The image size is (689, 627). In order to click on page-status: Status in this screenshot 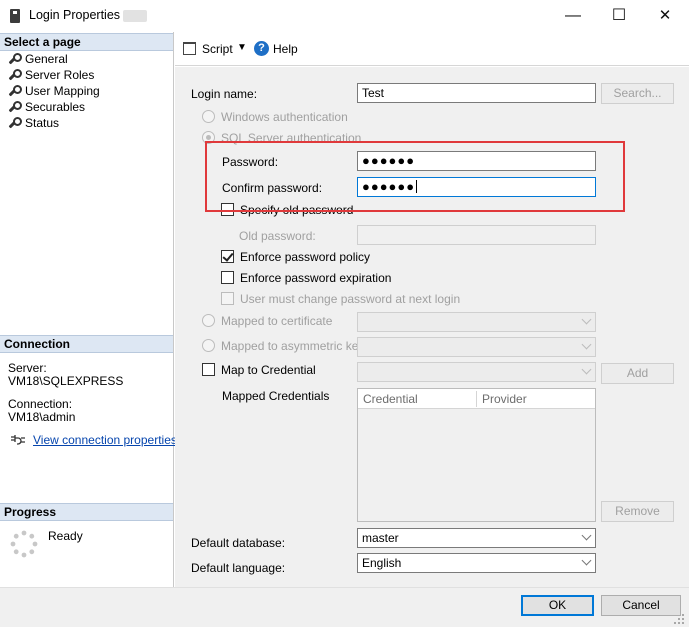, I will do `click(33, 123)`.